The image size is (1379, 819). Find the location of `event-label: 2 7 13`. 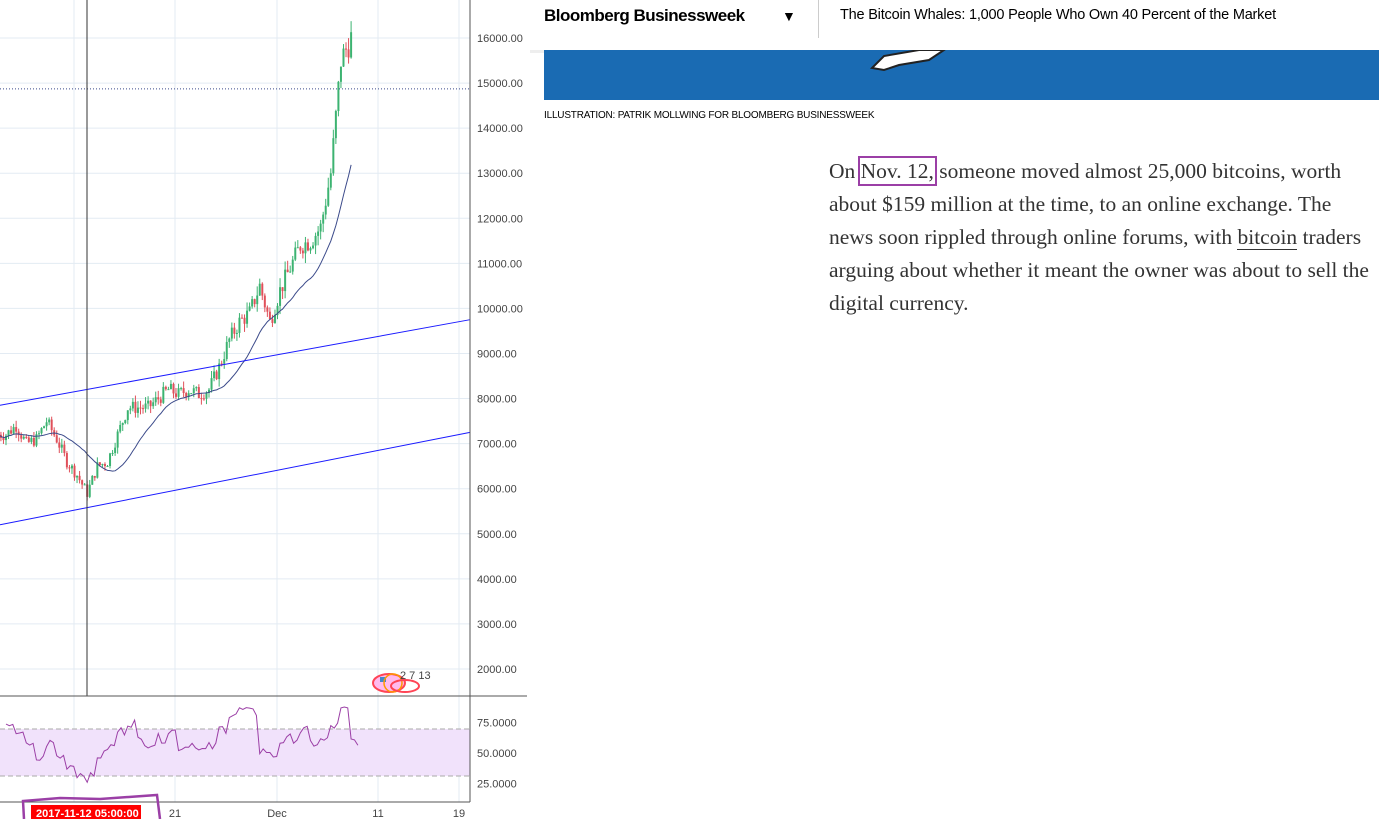

event-label: 2 7 13 is located at coordinates (415, 676).